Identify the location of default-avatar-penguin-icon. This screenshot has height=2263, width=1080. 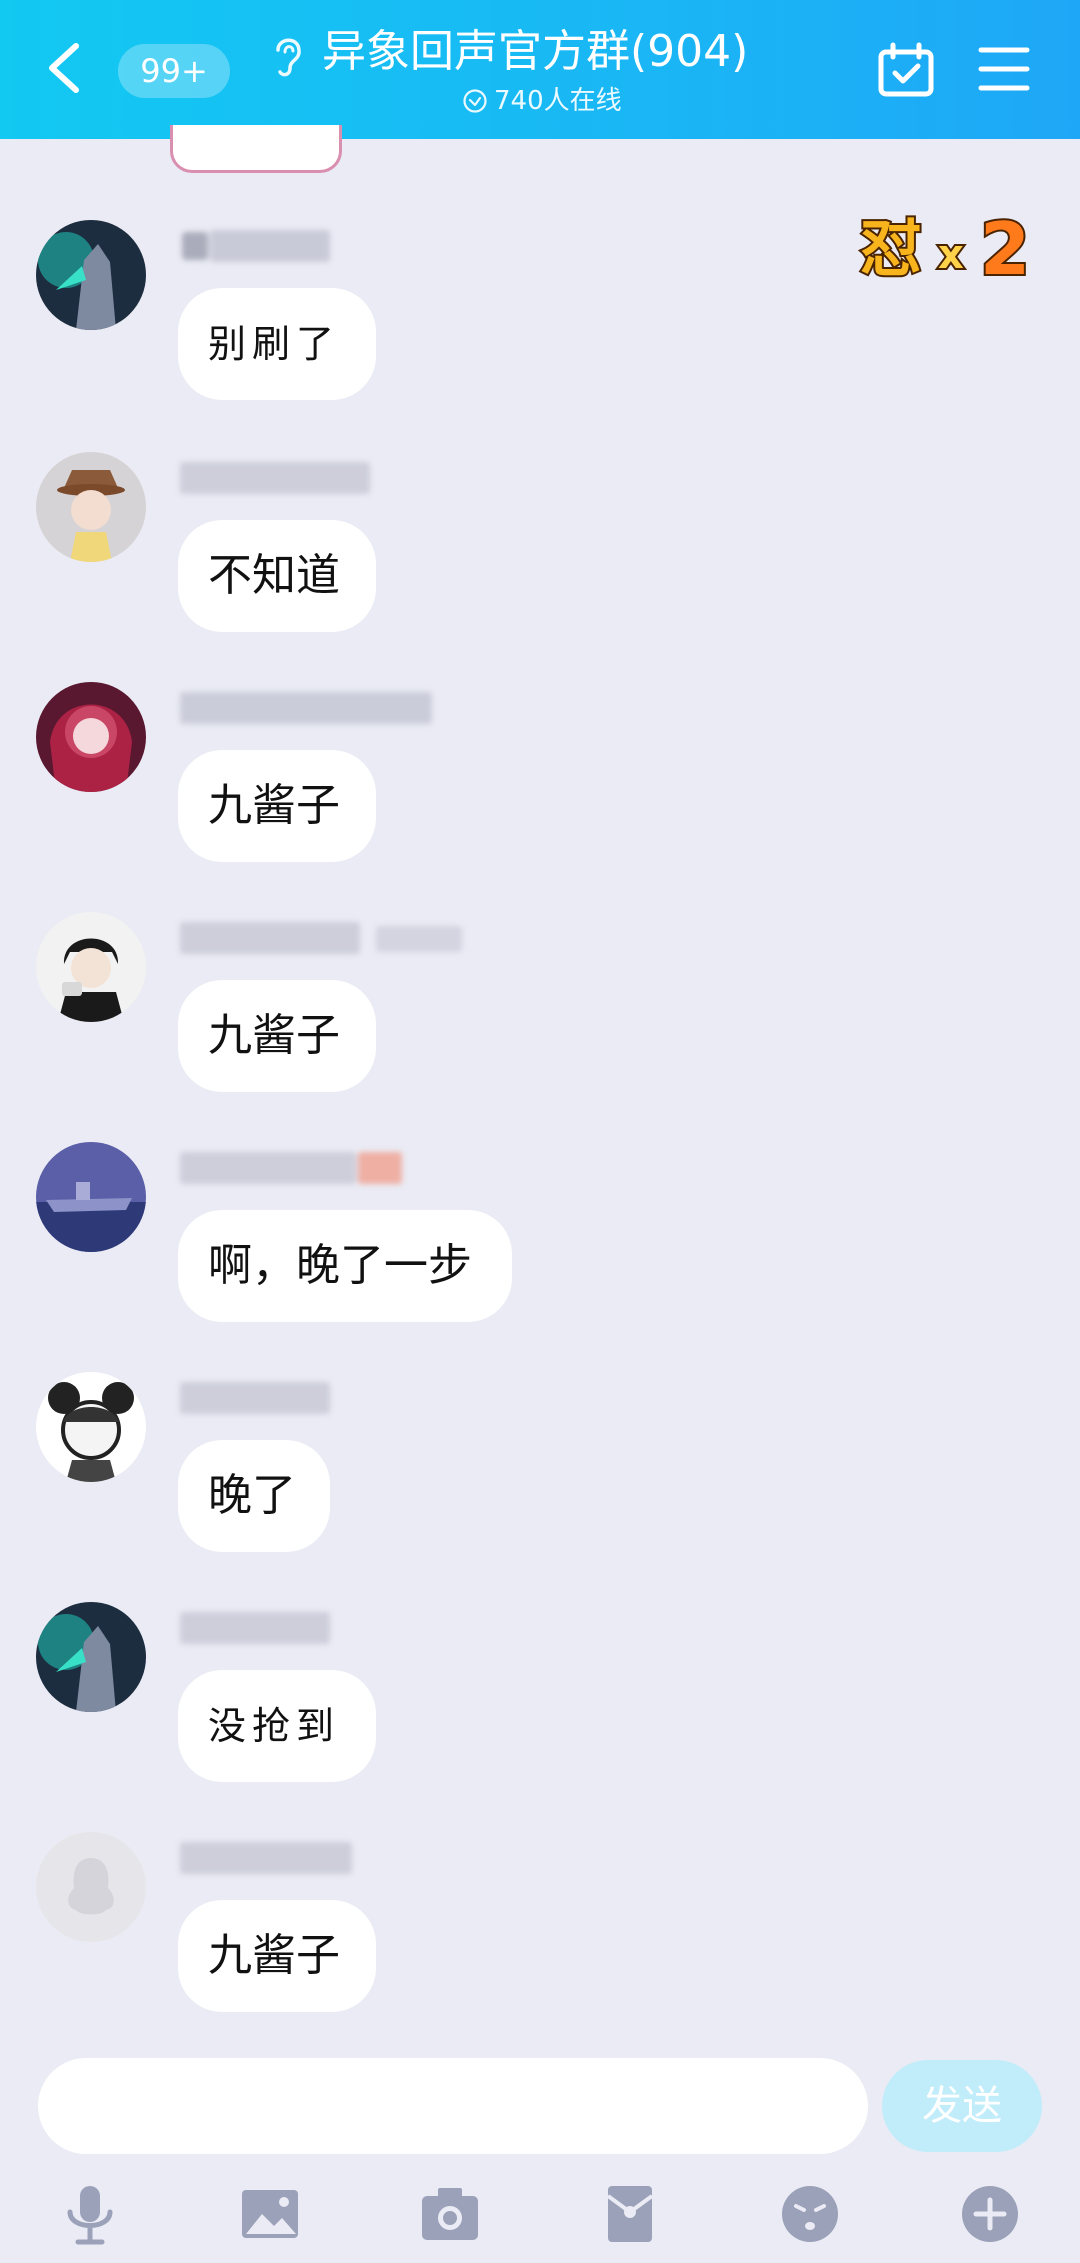
(91, 1887).